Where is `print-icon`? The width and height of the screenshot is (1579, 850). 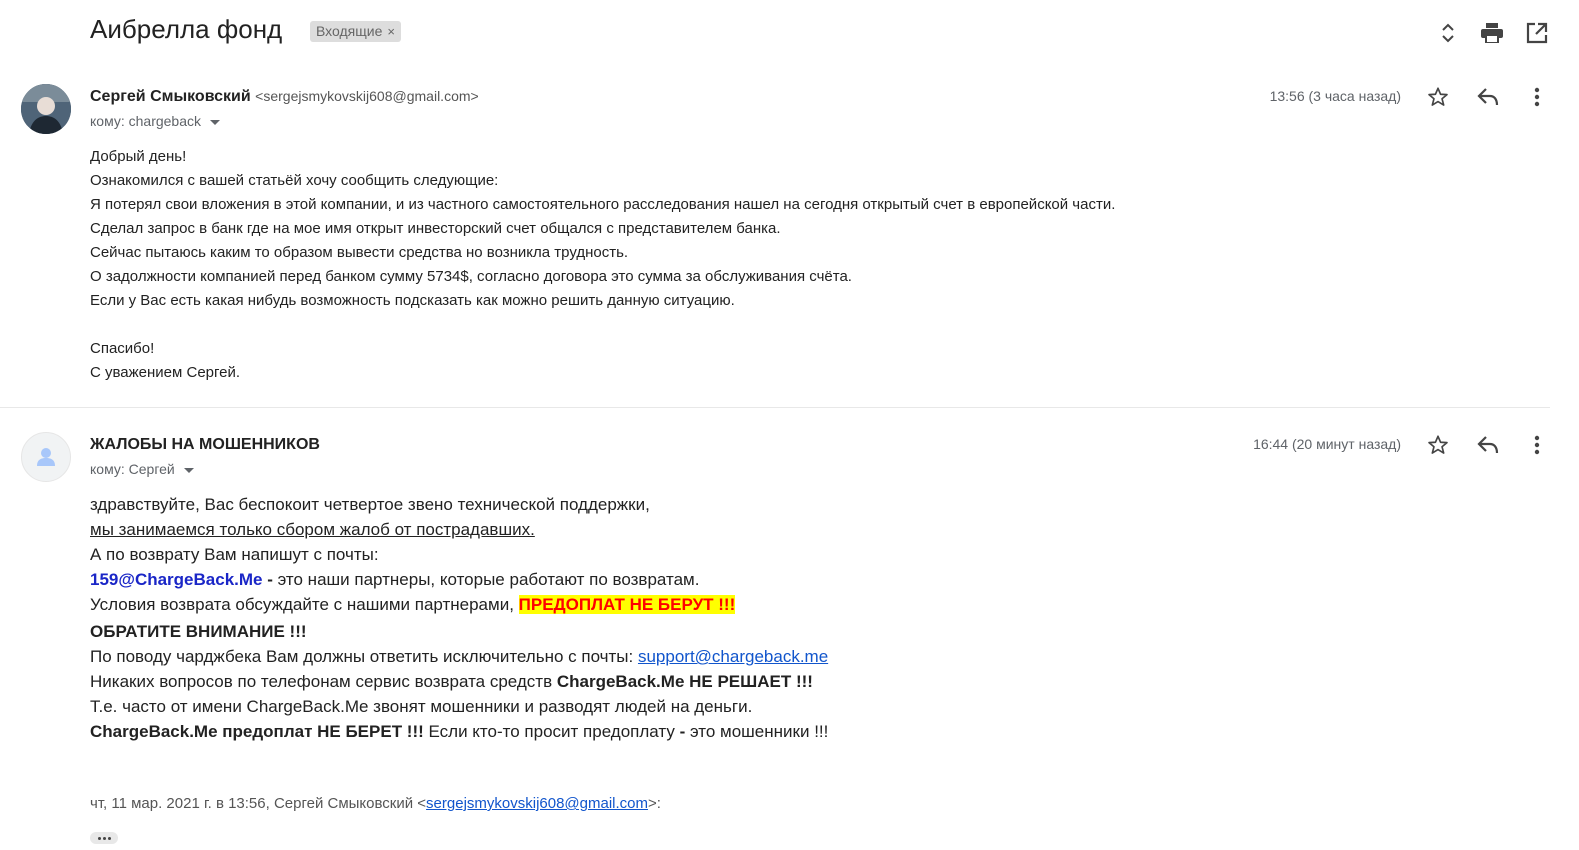 print-icon is located at coordinates (1492, 33).